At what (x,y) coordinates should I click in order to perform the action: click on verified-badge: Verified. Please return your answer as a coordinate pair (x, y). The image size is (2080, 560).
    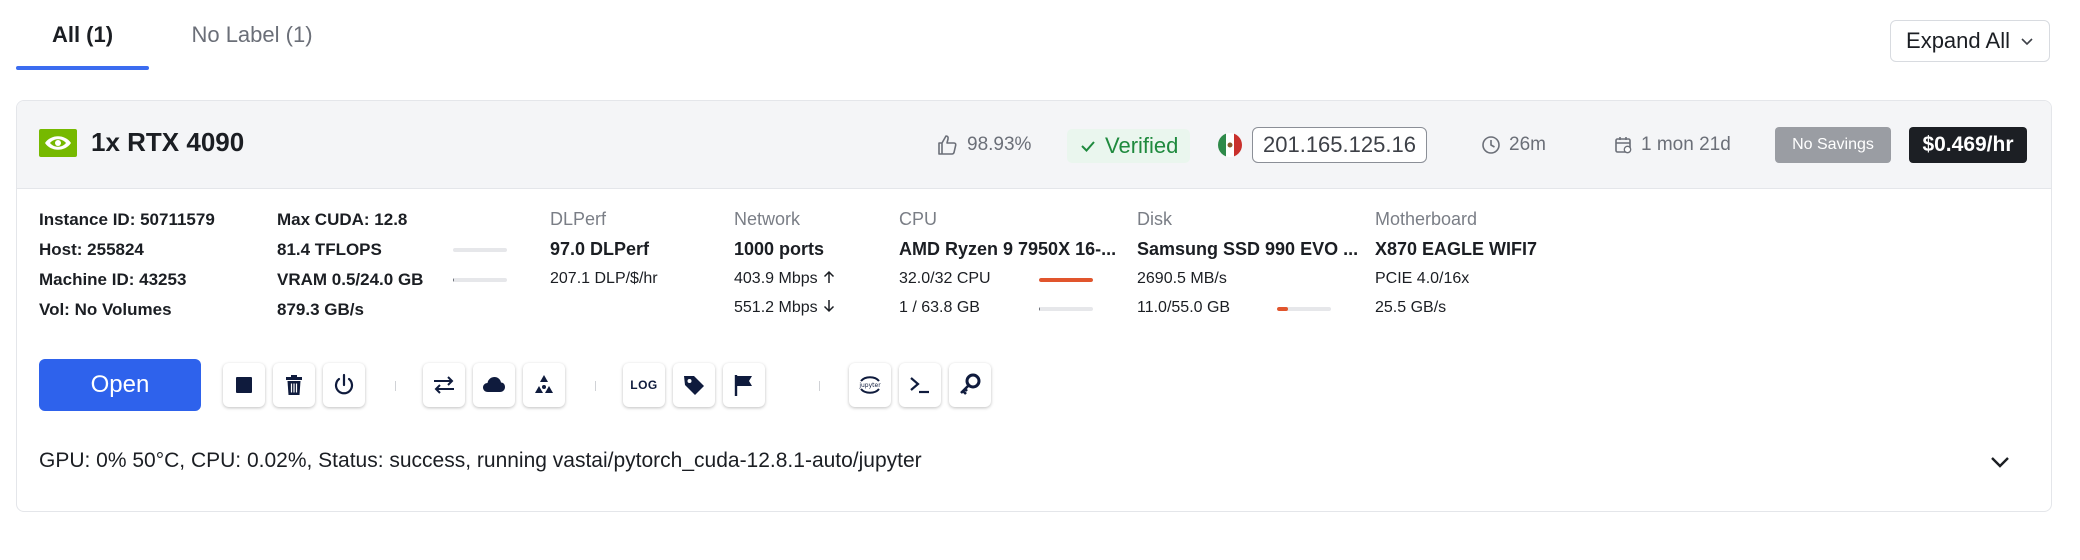
    Looking at the image, I should click on (1129, 146).